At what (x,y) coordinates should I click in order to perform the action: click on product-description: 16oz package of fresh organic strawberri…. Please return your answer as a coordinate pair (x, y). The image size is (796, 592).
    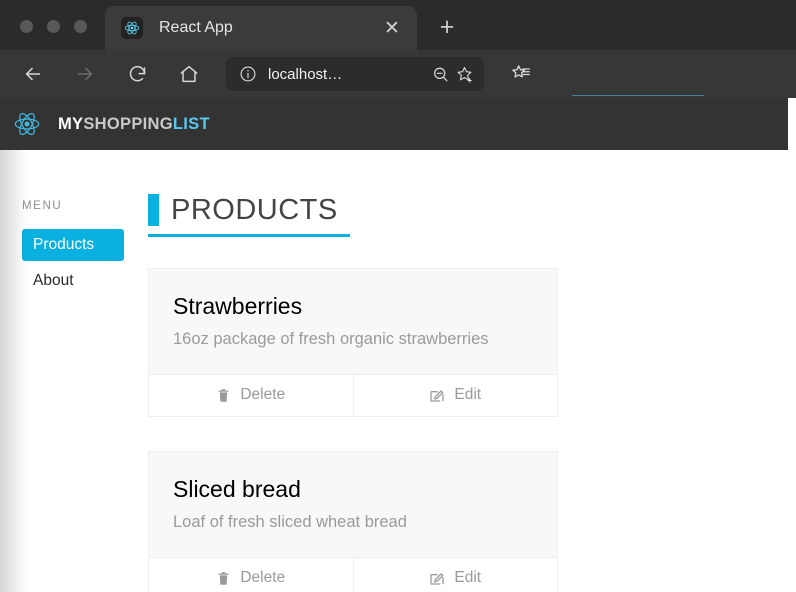
    Looking at the image, I should click on (331, 339).